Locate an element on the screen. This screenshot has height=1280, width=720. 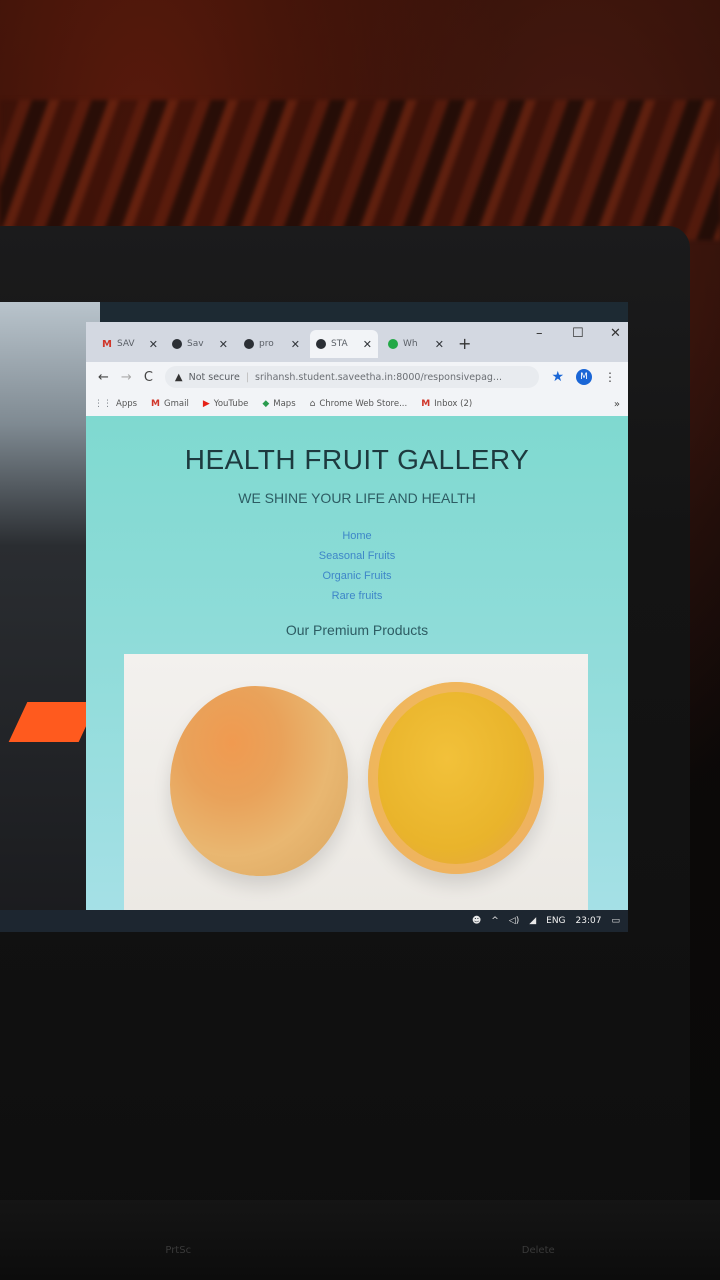
people-icon: ☻ is located at coordinates (476, 921).